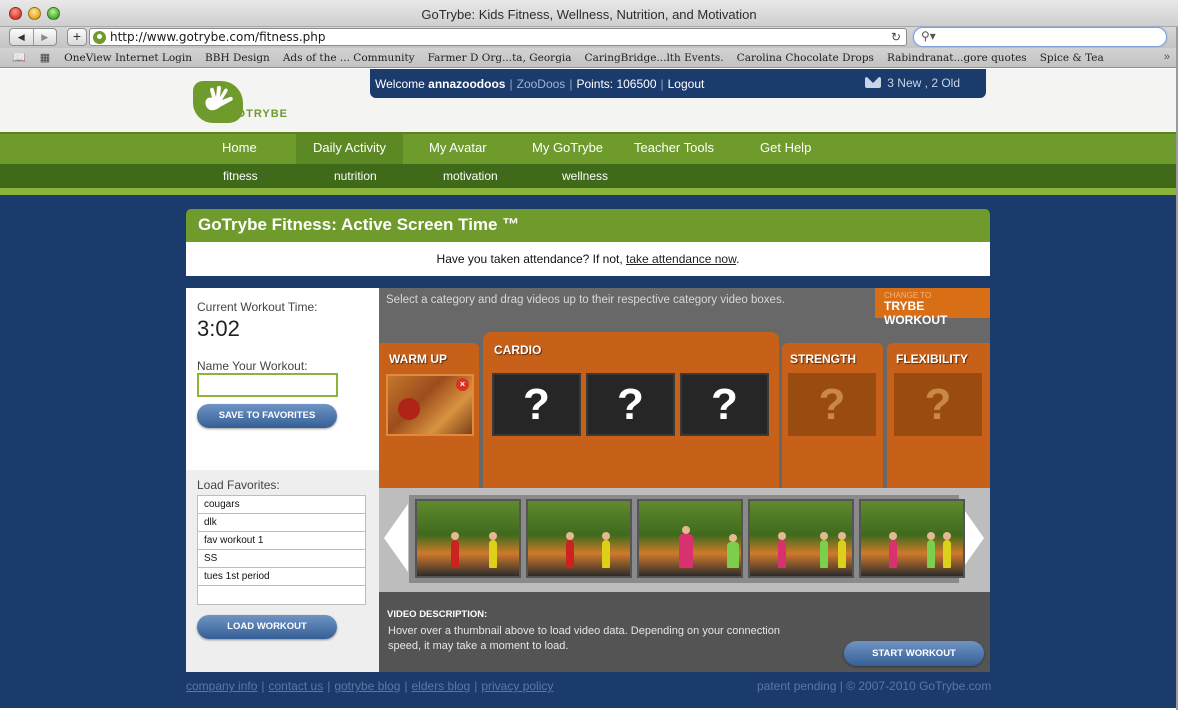 Image resolution: width=1178 pixels, height=710 pixels. What do you see at coordinates (267, 627) in the screenshot?
I see `load-workout-button: LOAD WORKOUT` at bounding box center [267, 627].